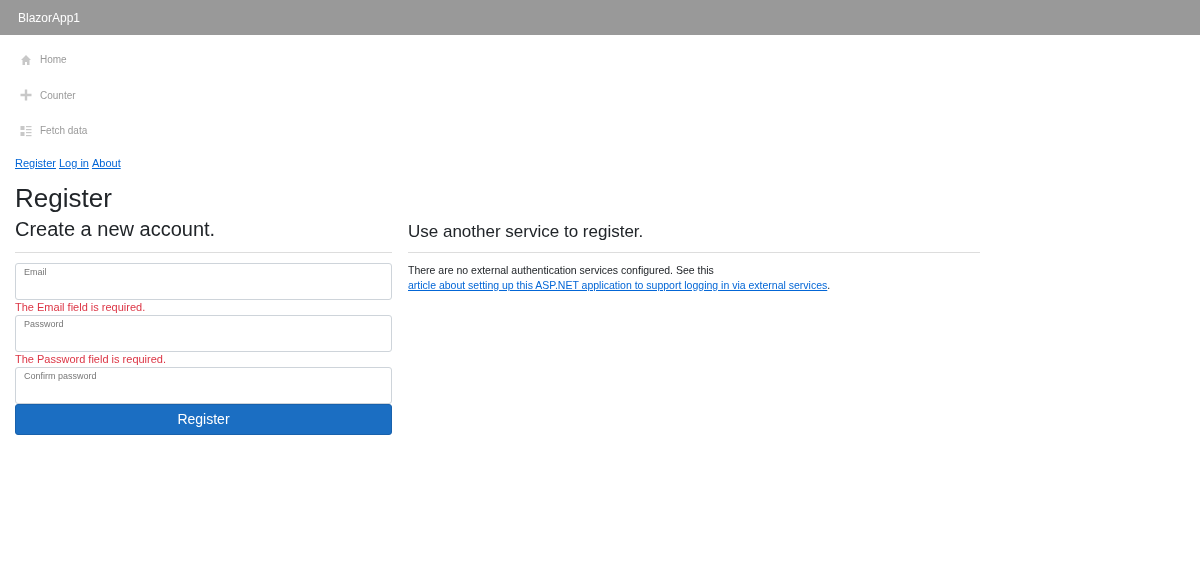 The image size is (1200, 588). Describe the element at coordinates (26, 59) in the screenshot. I see `home-icon` at that location.